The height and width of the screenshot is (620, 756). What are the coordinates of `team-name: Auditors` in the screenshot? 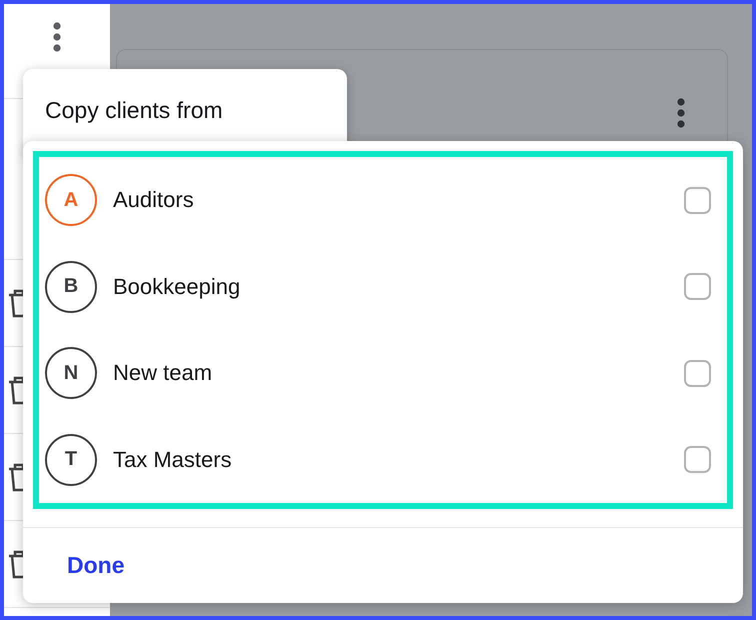 It's located at (154, 200).